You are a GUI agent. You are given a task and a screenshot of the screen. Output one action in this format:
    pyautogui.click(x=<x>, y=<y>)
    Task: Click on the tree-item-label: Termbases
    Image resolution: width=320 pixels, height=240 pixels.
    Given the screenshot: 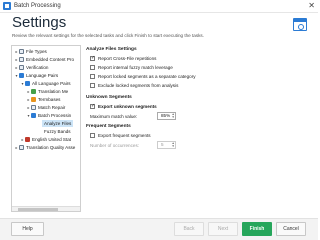 What is the action you would take?
    pyautogui.click(x=49, y=99)
    